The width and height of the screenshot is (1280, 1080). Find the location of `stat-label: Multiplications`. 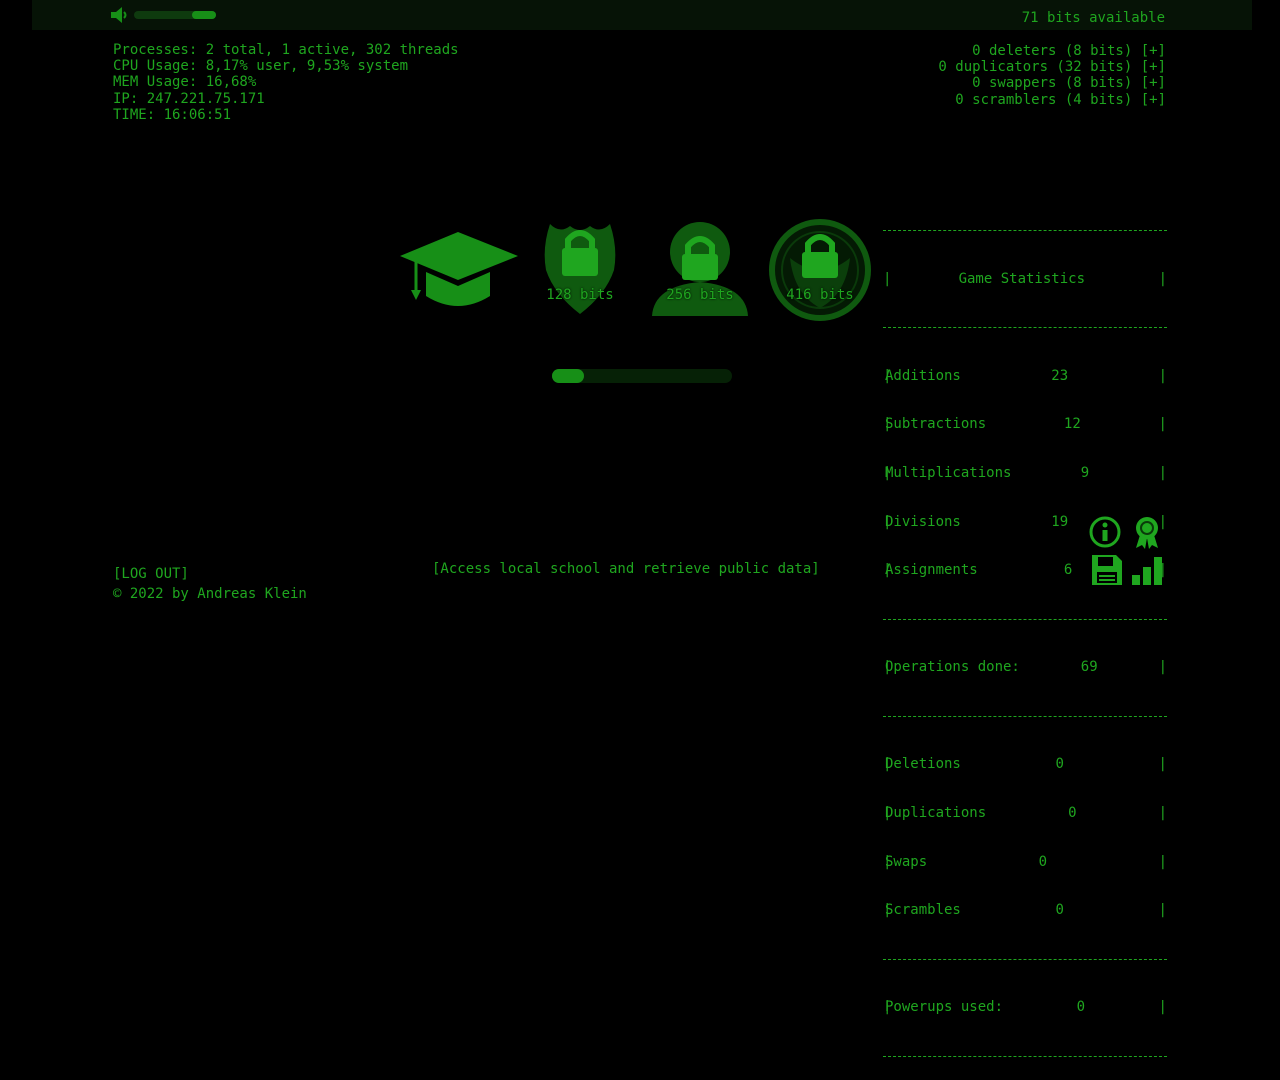

stat-label: Multiplications is located at coordinates (948, 473).